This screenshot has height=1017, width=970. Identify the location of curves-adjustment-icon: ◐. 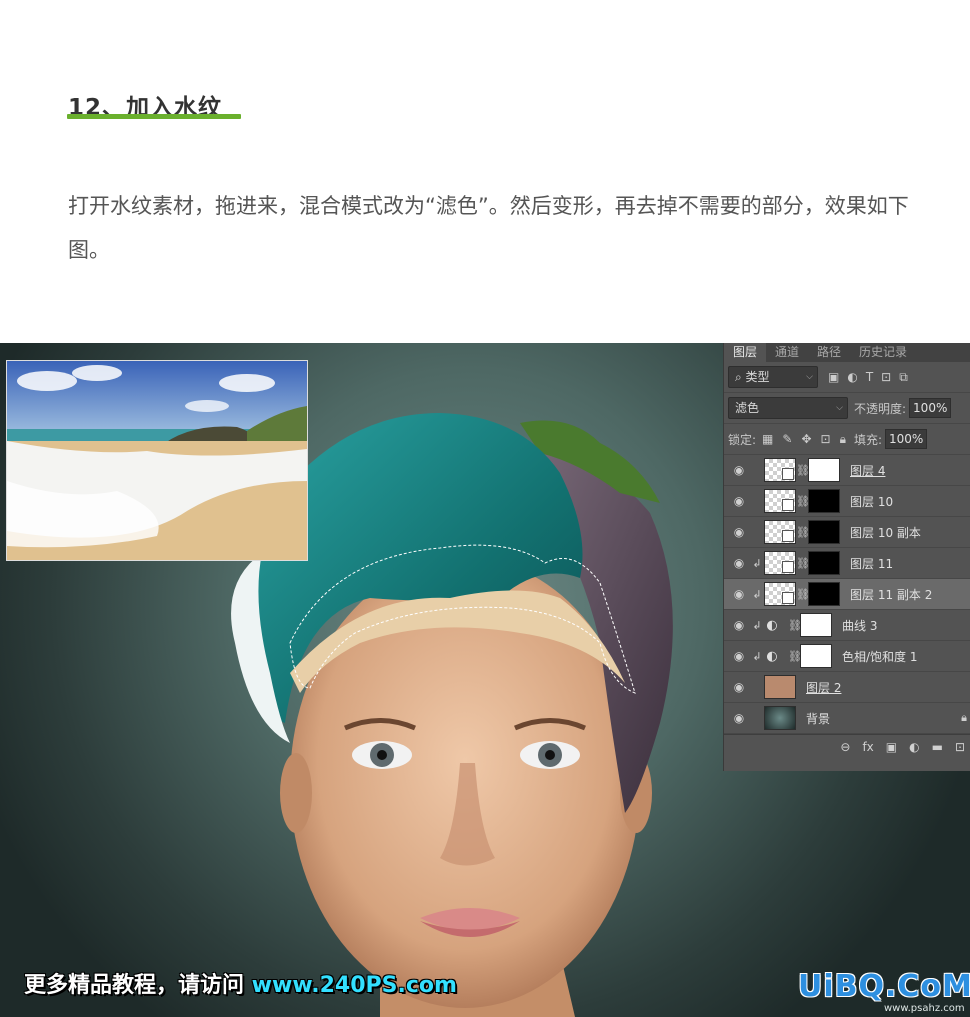
(772, 625).